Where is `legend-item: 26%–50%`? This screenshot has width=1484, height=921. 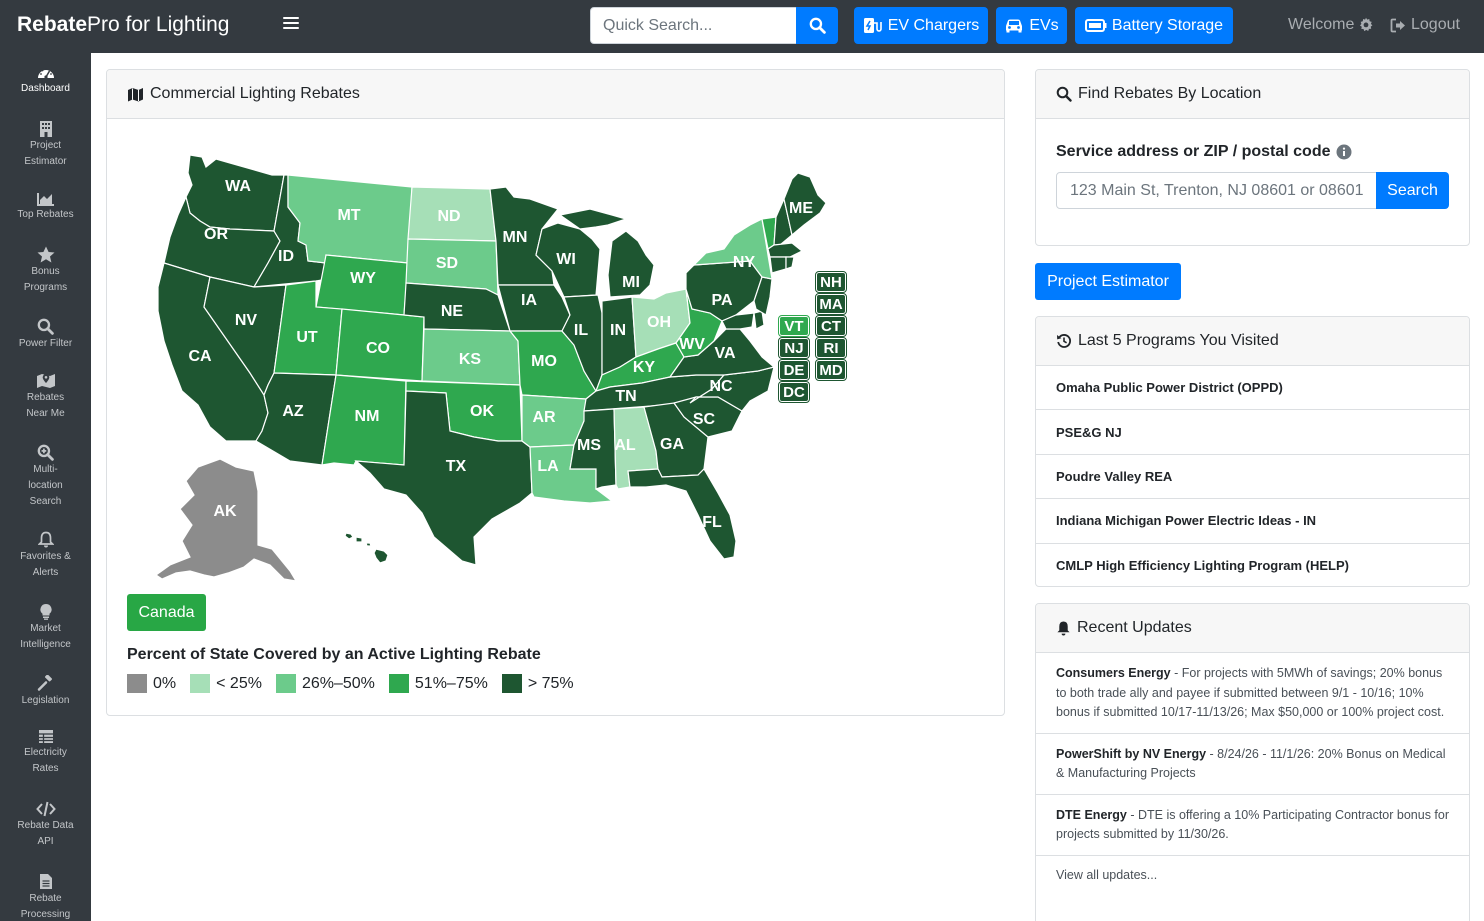 legend-item: 26%–50% is located at coordinates (325, 683).